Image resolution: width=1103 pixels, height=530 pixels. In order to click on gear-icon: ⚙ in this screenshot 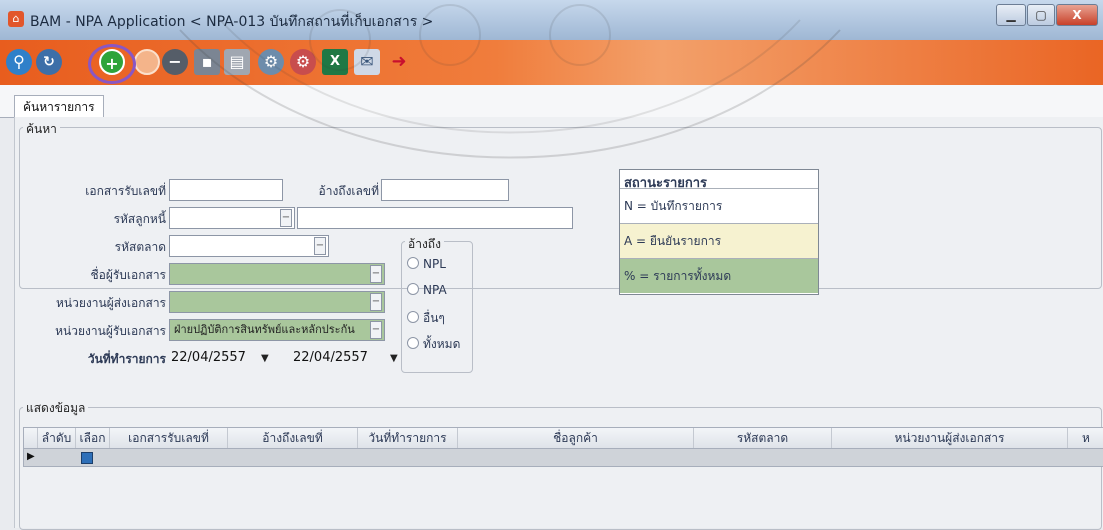, I will do `click(271, 62)`.